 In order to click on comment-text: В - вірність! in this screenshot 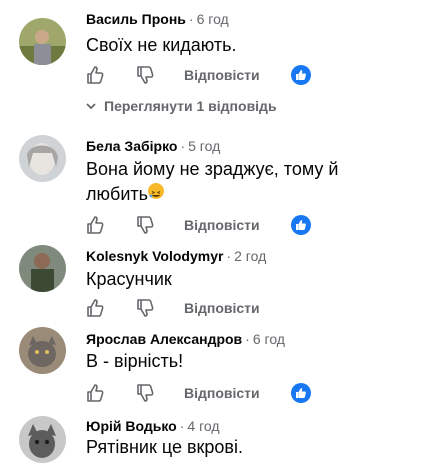, I will do `click(135, 361)`.